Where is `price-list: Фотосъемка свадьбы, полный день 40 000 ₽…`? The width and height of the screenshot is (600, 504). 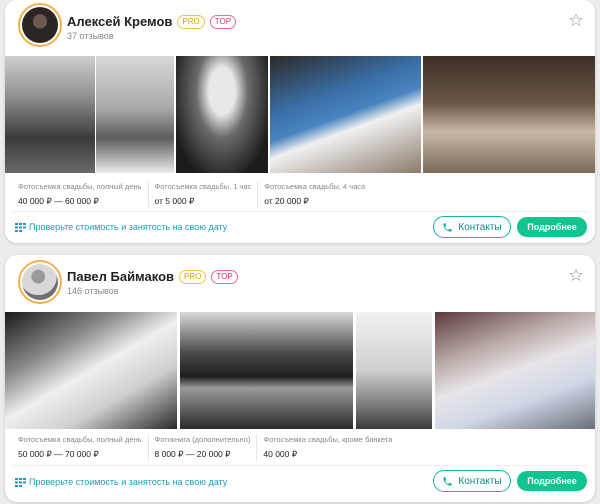
price-list: Фотосъемка свадьбы, полный день 40 000 ₽… is located at coordinates (197, 194).